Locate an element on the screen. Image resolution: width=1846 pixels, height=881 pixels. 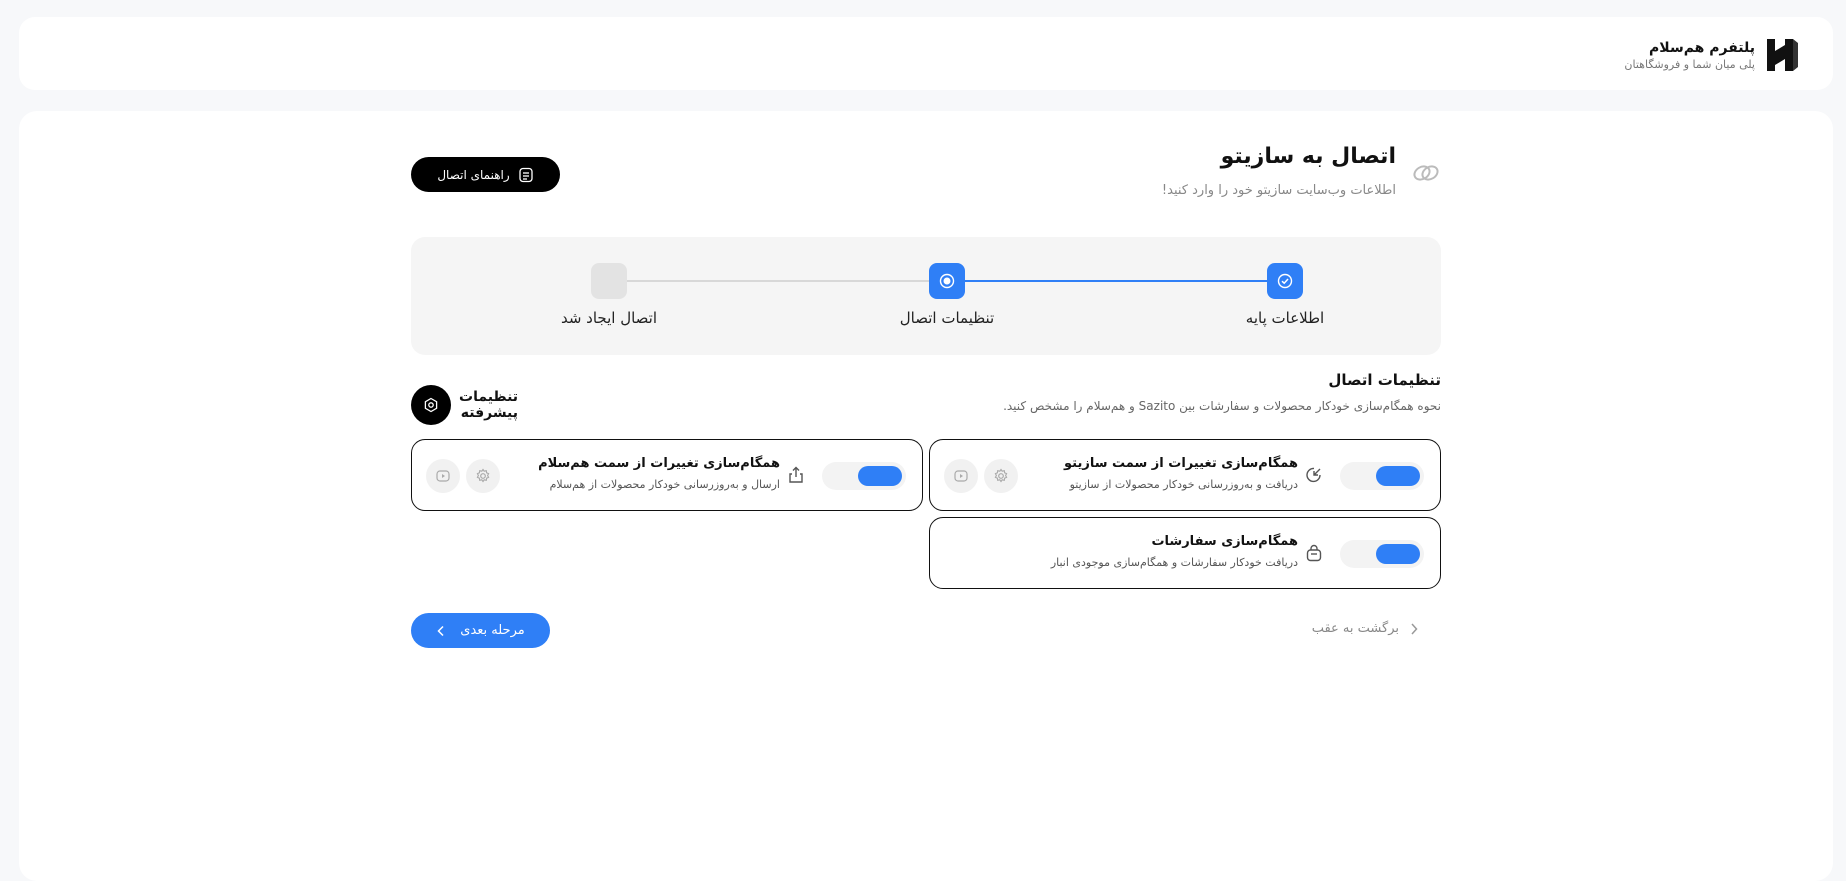
hexagon-settings-icon is located at coordinates (431, 405).